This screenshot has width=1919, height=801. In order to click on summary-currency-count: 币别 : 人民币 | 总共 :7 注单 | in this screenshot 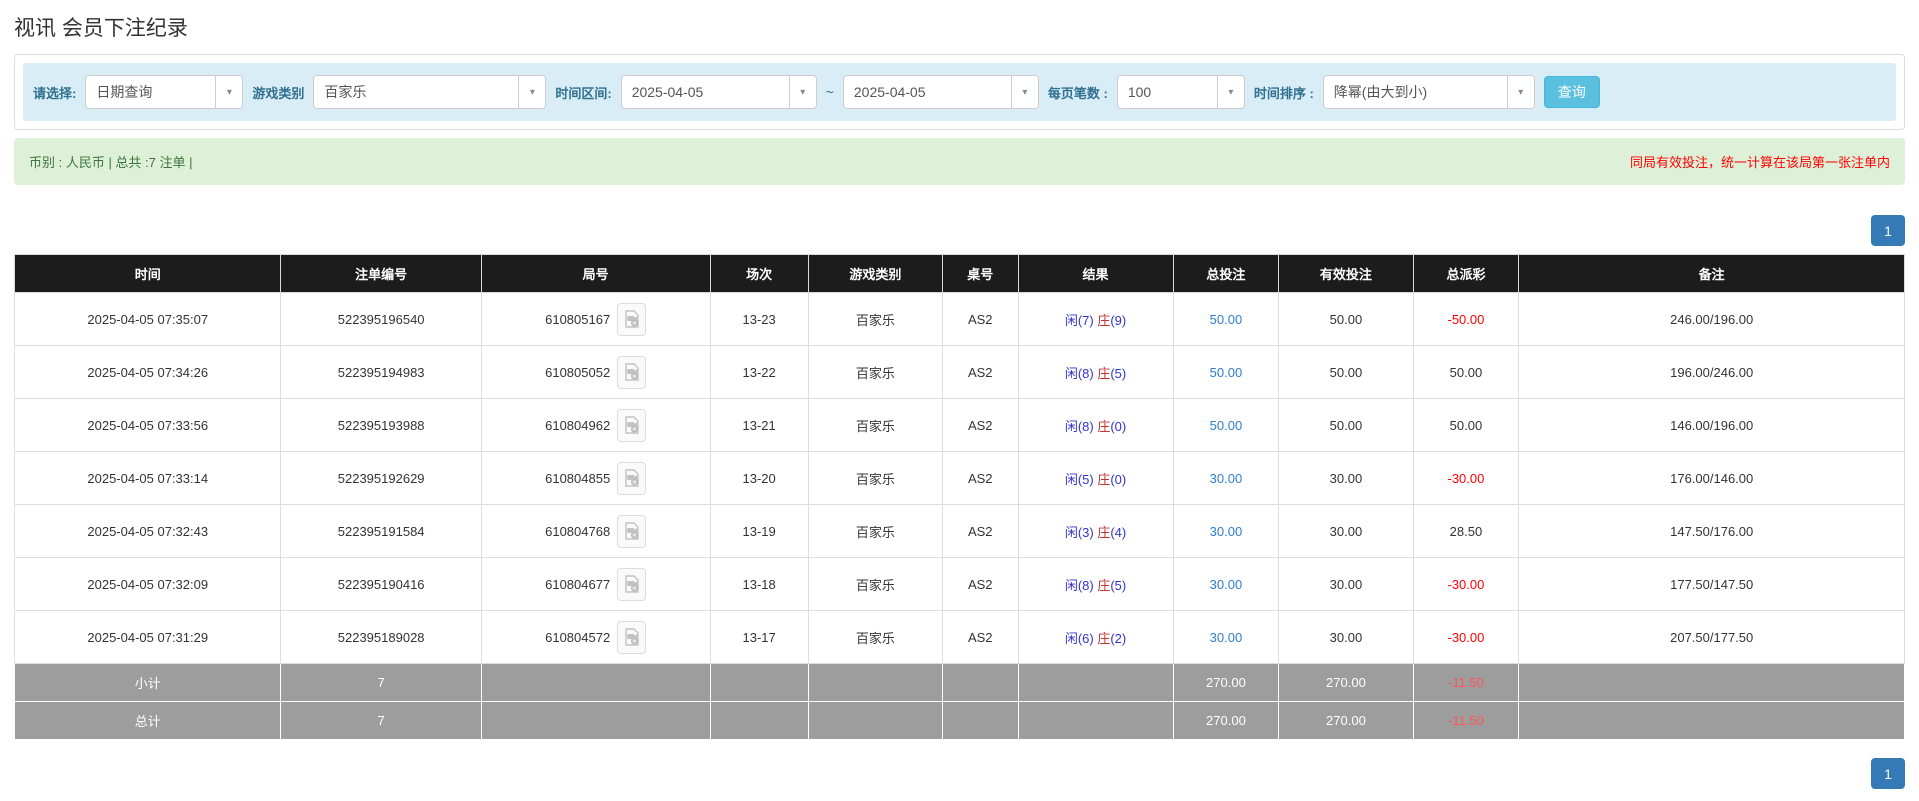, I will do `click(111, 162)`.